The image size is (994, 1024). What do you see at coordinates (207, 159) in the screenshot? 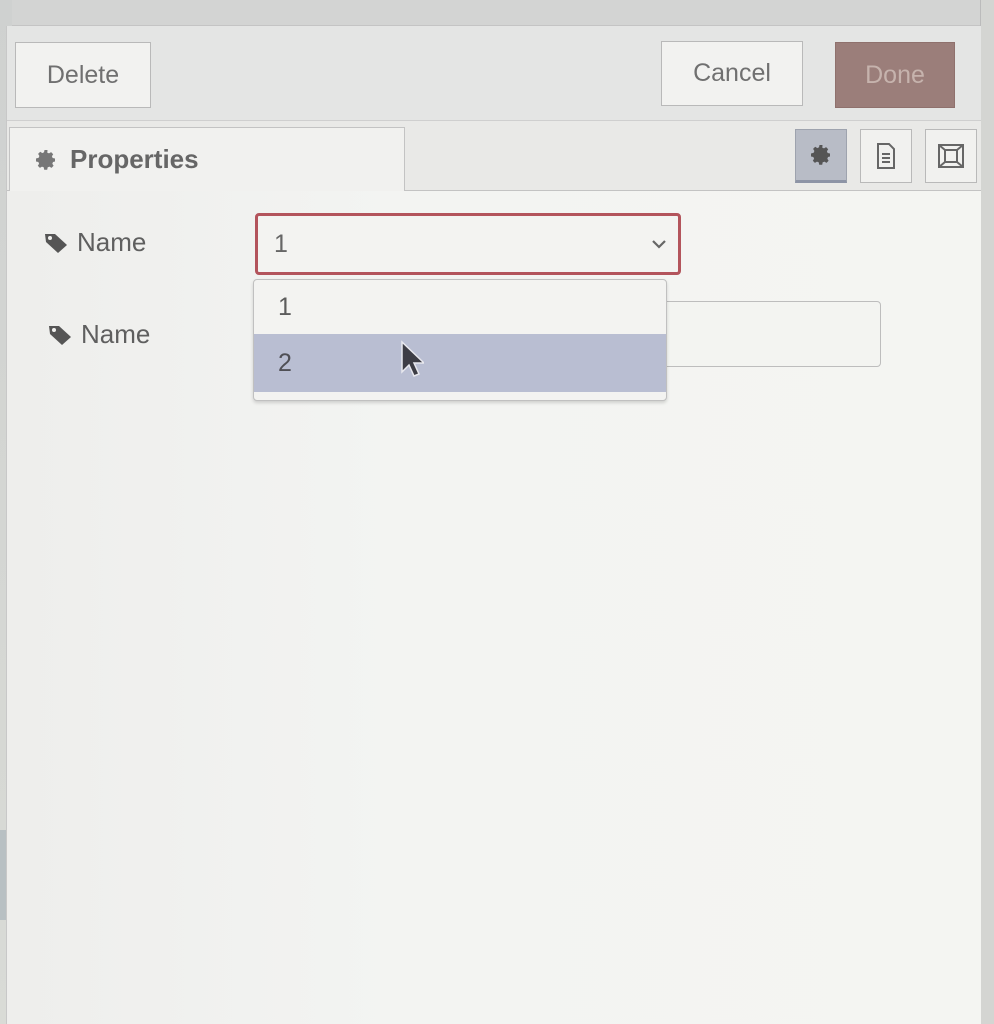
I see `tab-properties: Properties` at bounding box center [207, 159].